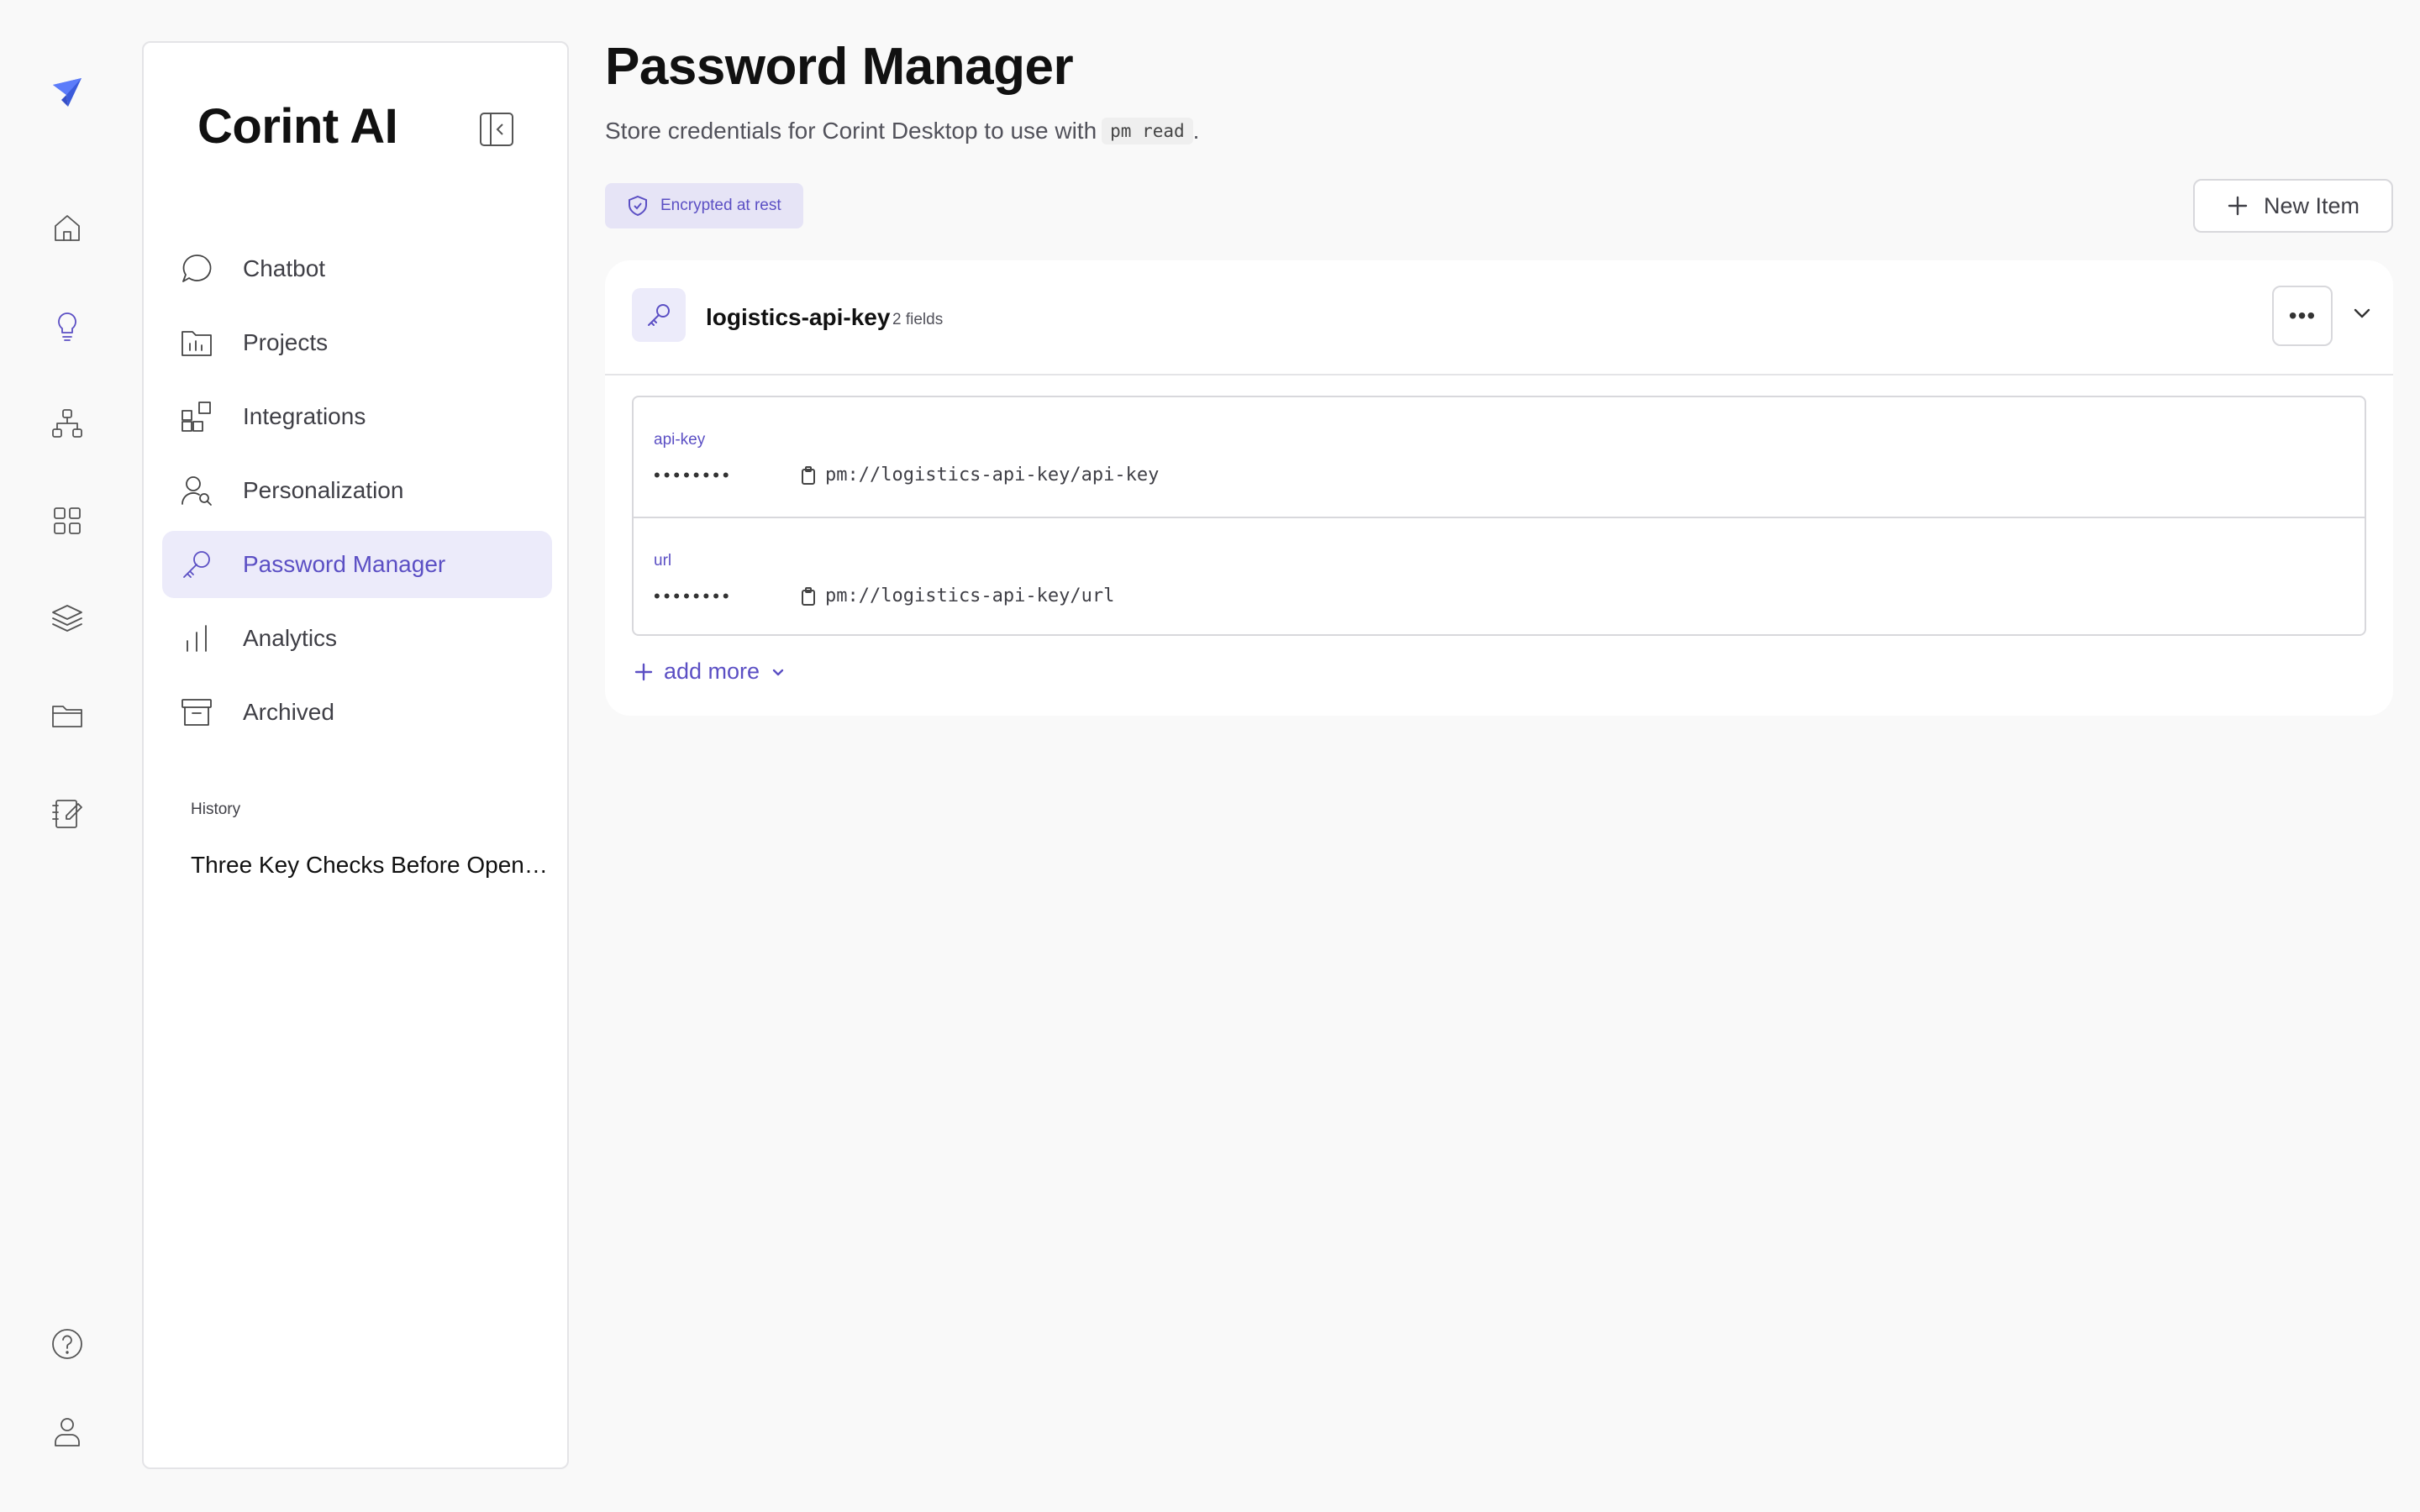 The height and width of the screenshot is (1512, 2420). I want to click on shield-check-icon, so click(638, 206).